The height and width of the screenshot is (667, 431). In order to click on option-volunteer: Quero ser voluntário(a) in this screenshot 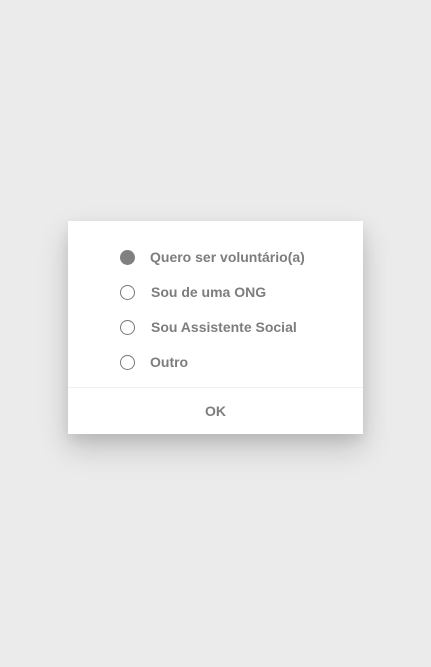, I will do `click(215, 256)`.